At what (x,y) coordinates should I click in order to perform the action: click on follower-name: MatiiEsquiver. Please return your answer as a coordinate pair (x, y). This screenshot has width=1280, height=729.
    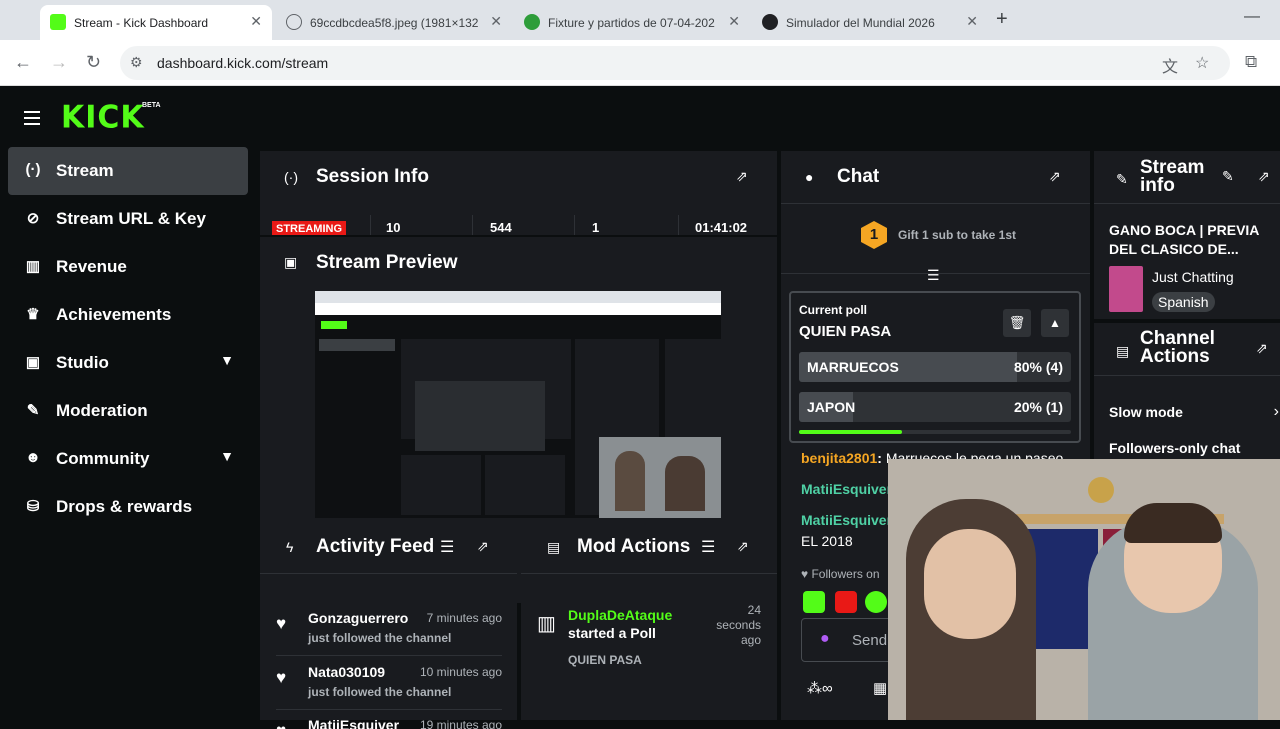
    Looking at the image, I should click on (353, 723).